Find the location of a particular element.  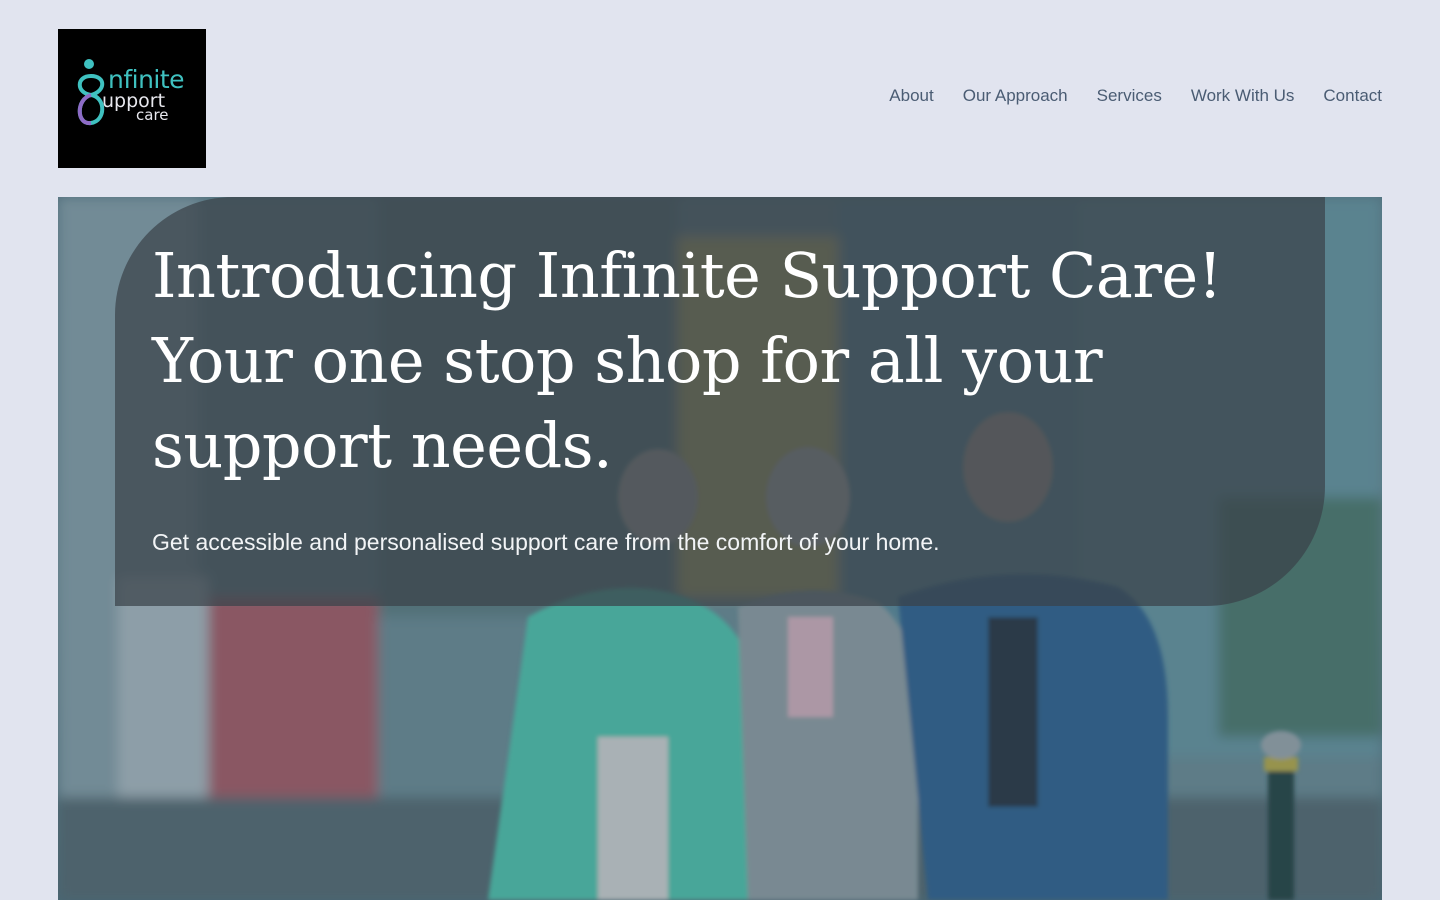

nav-link-work-with-us: Work With Us is located at coordinates (1243, 96).